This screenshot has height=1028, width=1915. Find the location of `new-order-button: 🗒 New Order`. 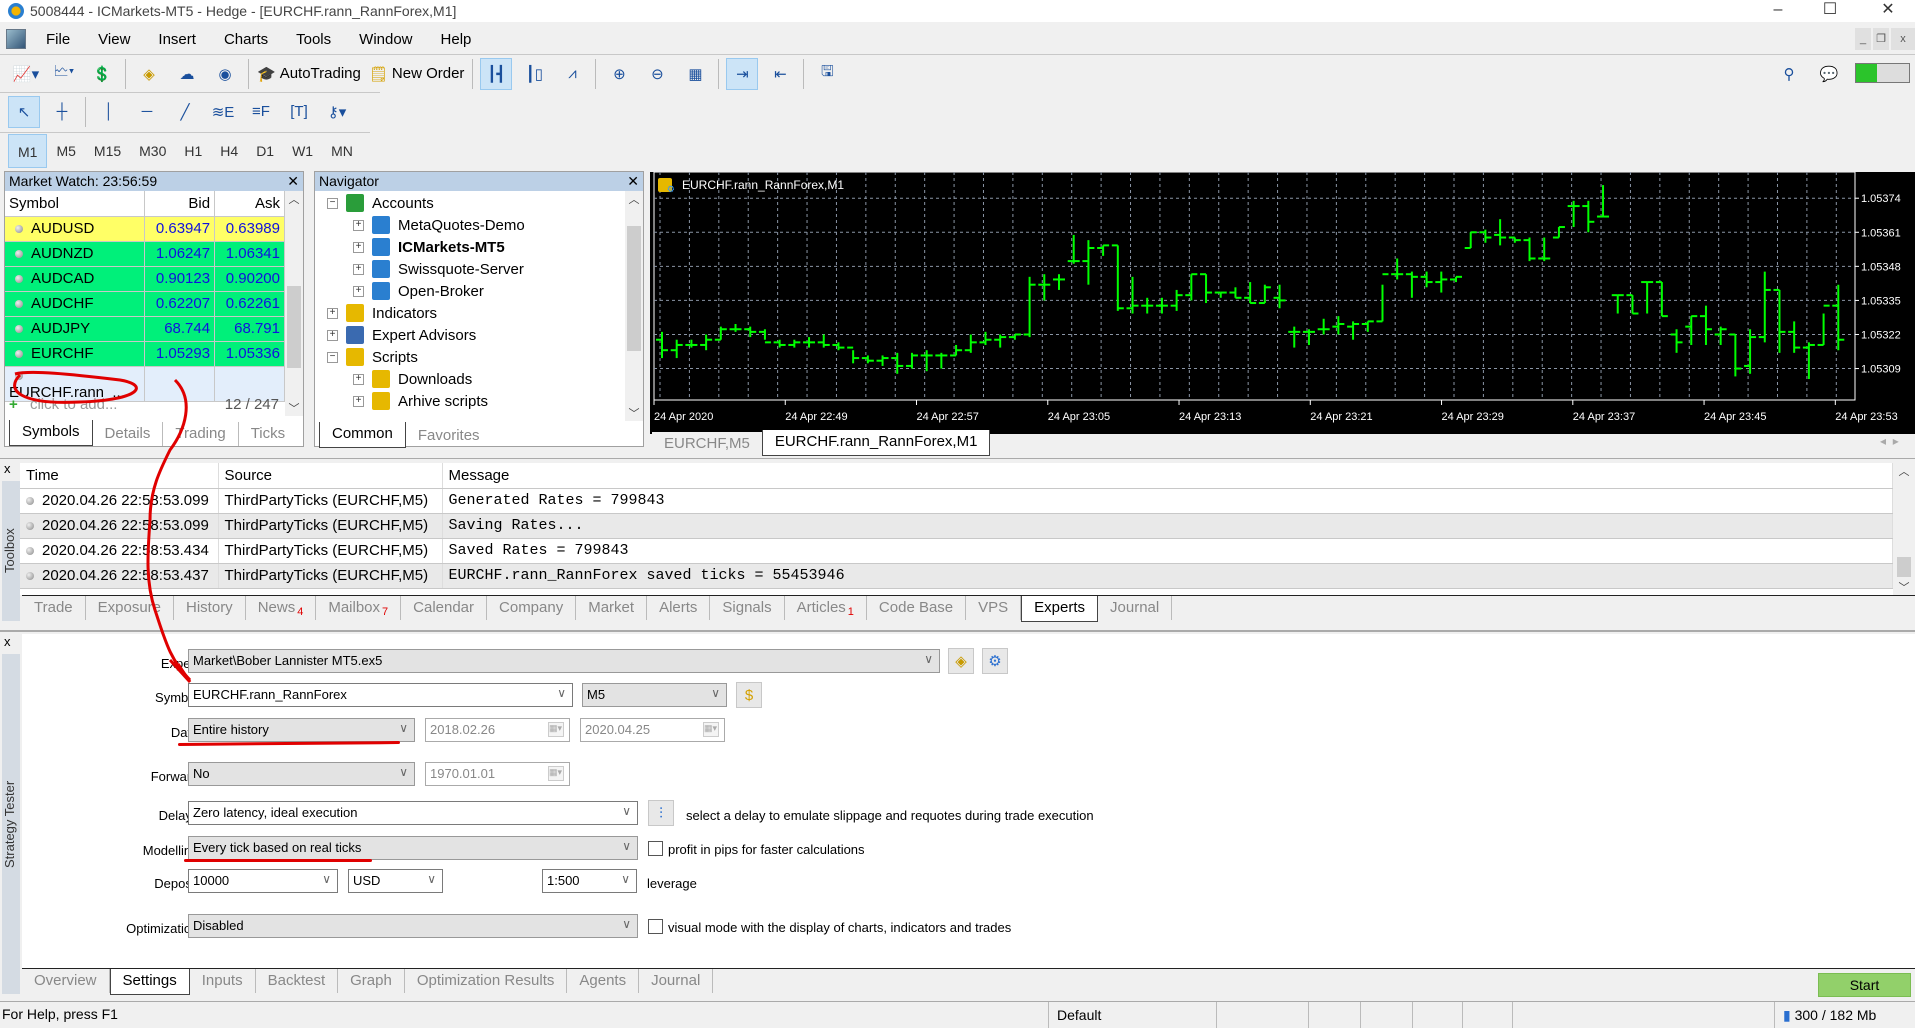

new-order-button: 🗒 New Order is located at coordinates (417, 74).